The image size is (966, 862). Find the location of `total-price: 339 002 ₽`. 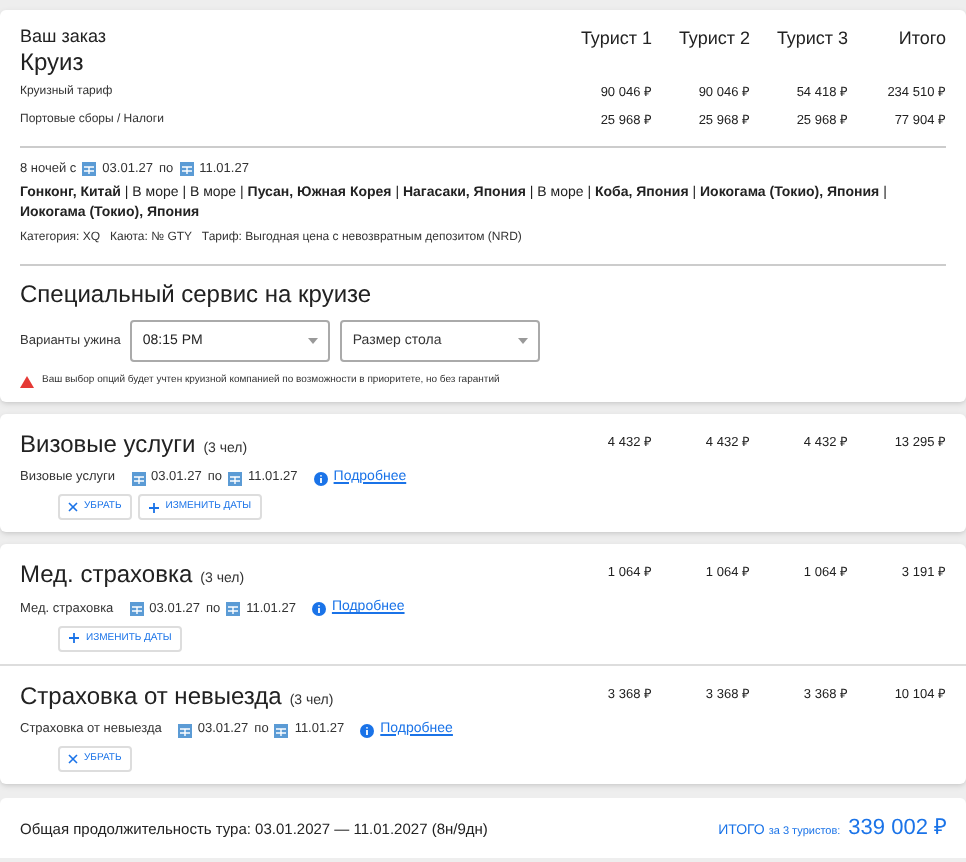

total-price: 339 002 ₽ is located at coordinates (897, 829).